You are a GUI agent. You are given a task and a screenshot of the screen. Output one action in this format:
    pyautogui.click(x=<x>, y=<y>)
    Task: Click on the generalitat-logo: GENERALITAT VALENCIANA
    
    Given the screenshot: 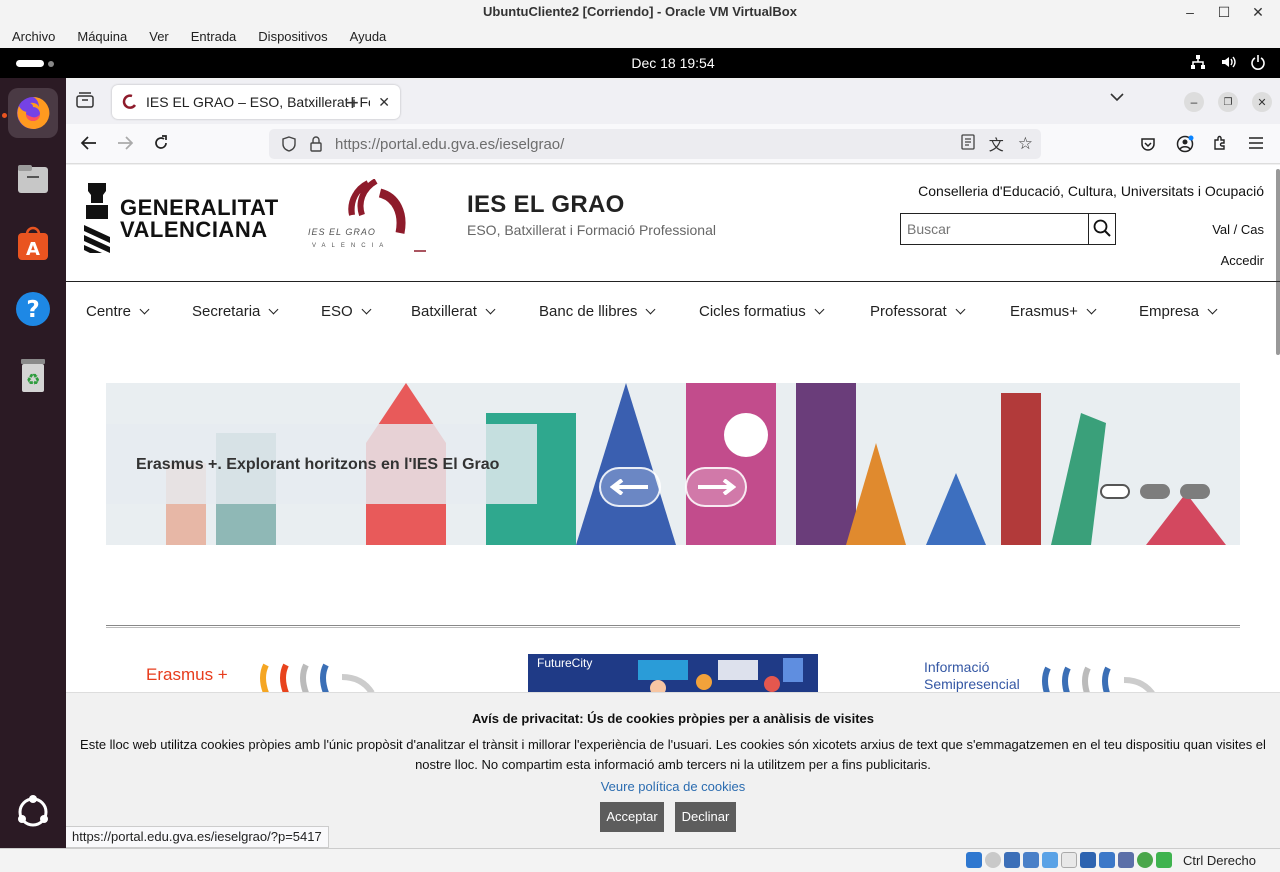 What is the action you would take?
    pyautogui.click(x=180, y=219)
    